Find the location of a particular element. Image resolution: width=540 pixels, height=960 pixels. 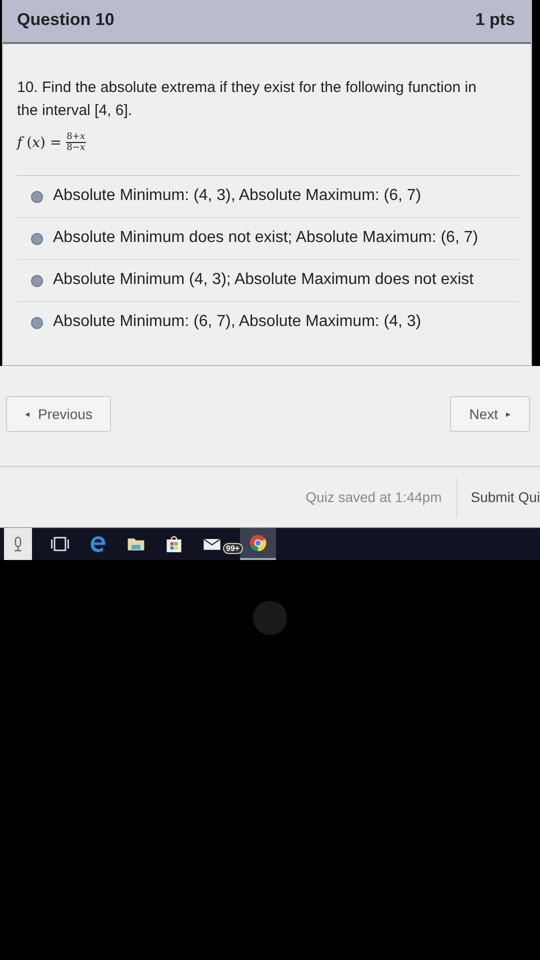

laptop-logo-icon is located at coordinates (270, 618).